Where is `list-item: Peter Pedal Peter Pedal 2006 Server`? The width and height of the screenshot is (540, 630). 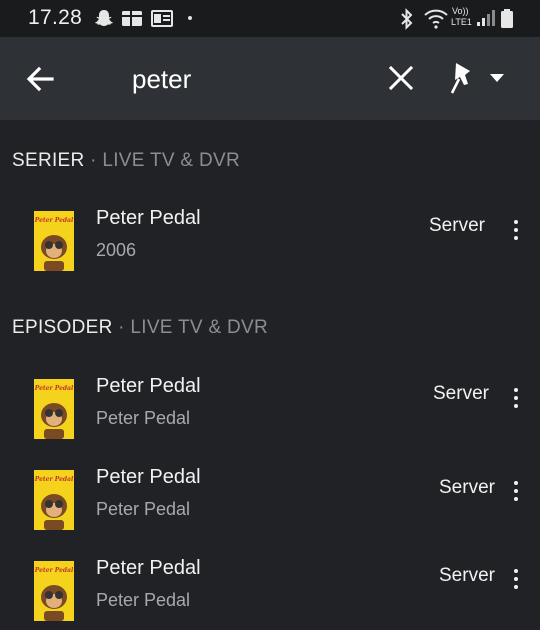 list-item: Peter Pedal Peter Pedal 2006 Server is located at coordinates (270, 249).